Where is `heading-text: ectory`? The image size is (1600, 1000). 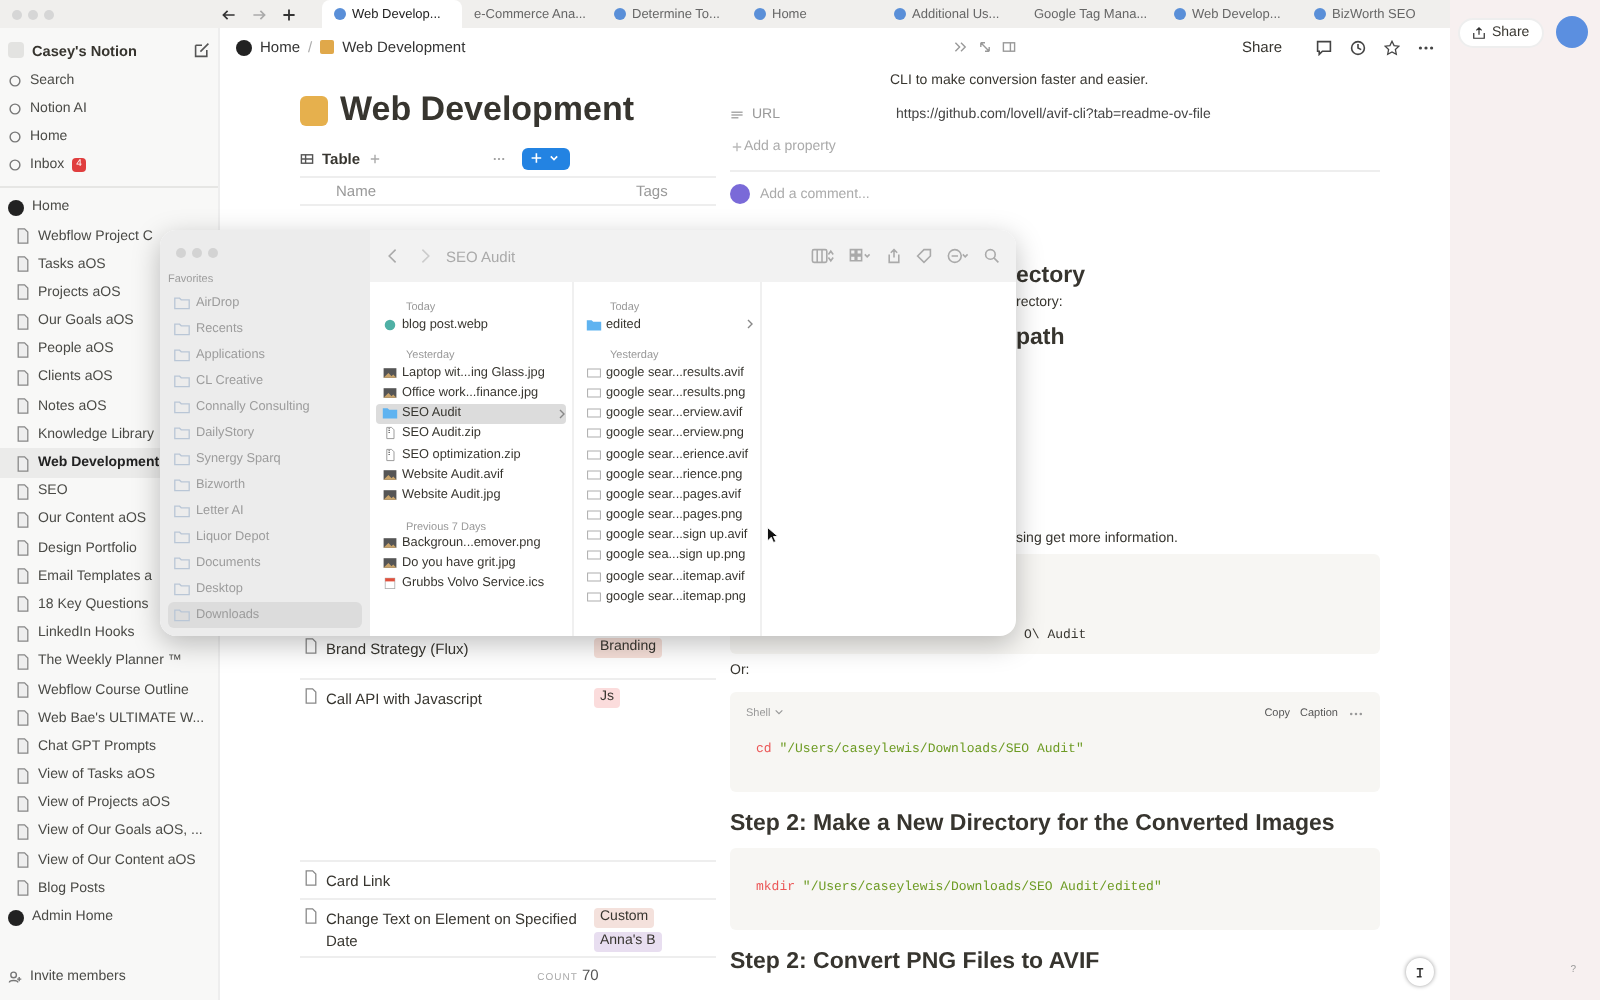
heading-text: ectory is located at coordinates (1052, 276).